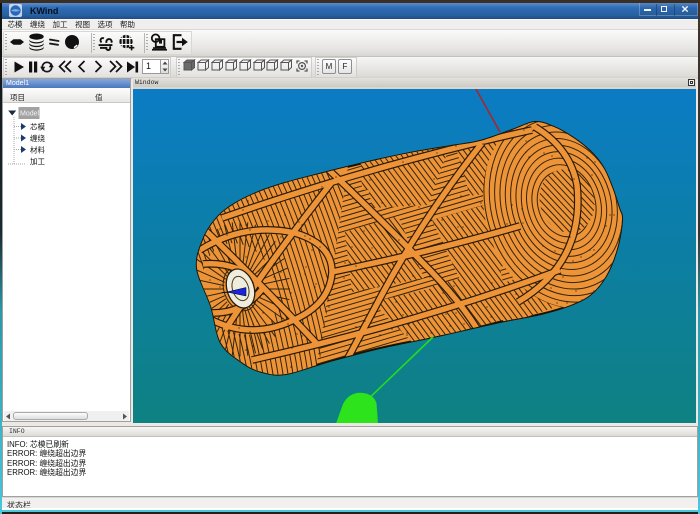 The height and width of the screenshot is (514, 700). I want to click on svg-text: 缠绕, so click(37, 138).